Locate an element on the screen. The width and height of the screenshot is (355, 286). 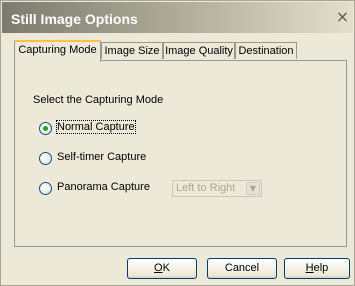
tab-destination: Destination is located at coordinates (266, 50).